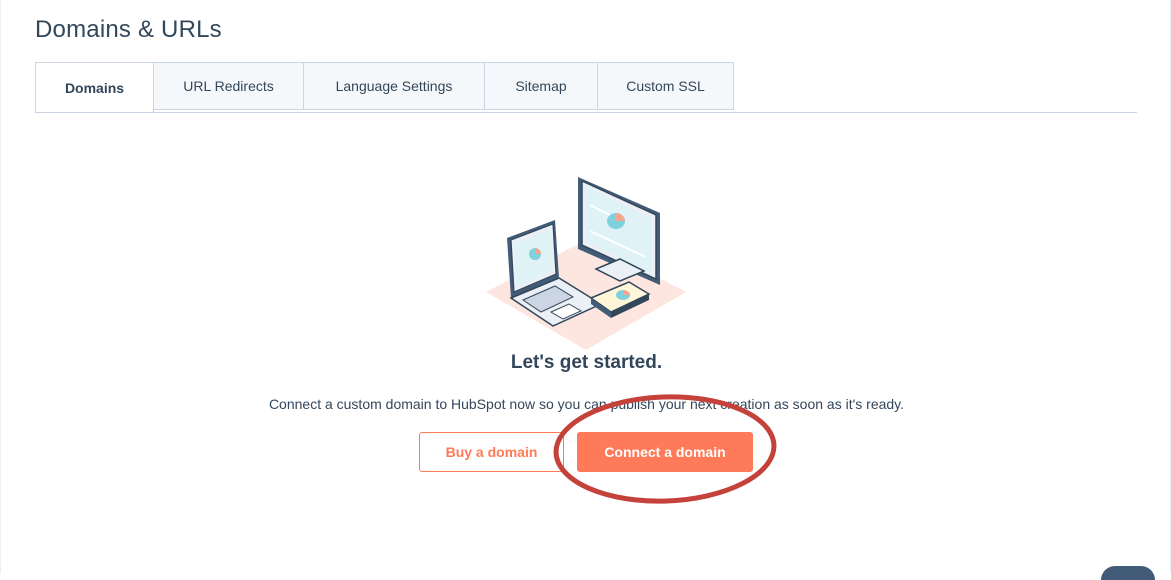 This screenshot has height=580, width=1171. What do you see at coordinates (394, 86) in the screenshot?
I see `tab-language-settings: Language Settings` at bounding box center [394, 86].